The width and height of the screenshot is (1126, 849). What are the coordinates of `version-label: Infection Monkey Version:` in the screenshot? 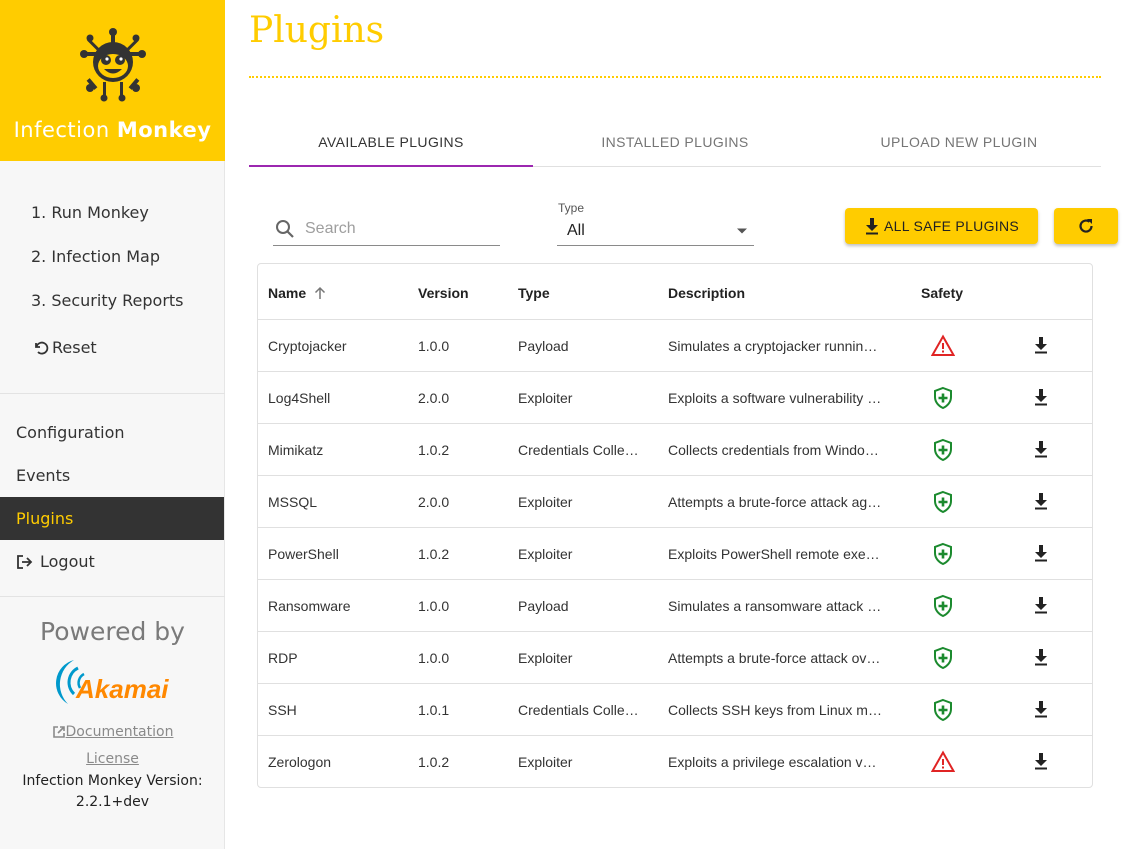 It's located at (112, 781).